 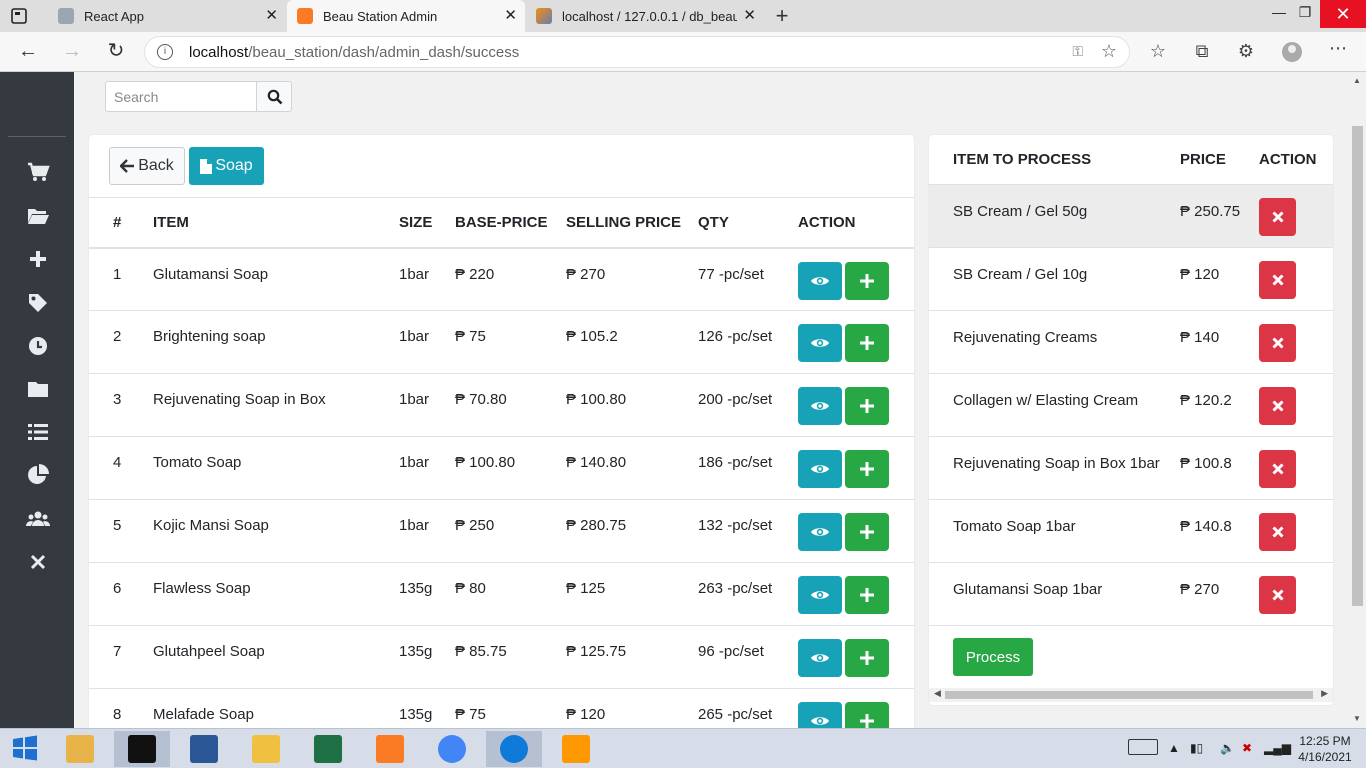 What do you see at coordinates (645, 16) in the screenshot?
I see `tab-phpmyadmin: localhost / 127.0.0.1 / db_beau_i ✕` at bounding box center [645, 16].